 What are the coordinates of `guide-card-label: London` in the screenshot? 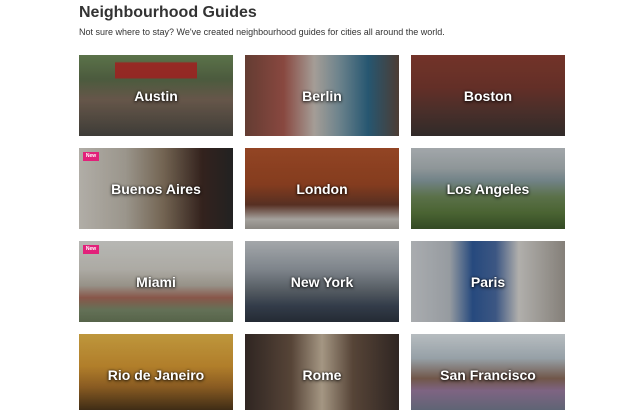 It's located at (322, 188).